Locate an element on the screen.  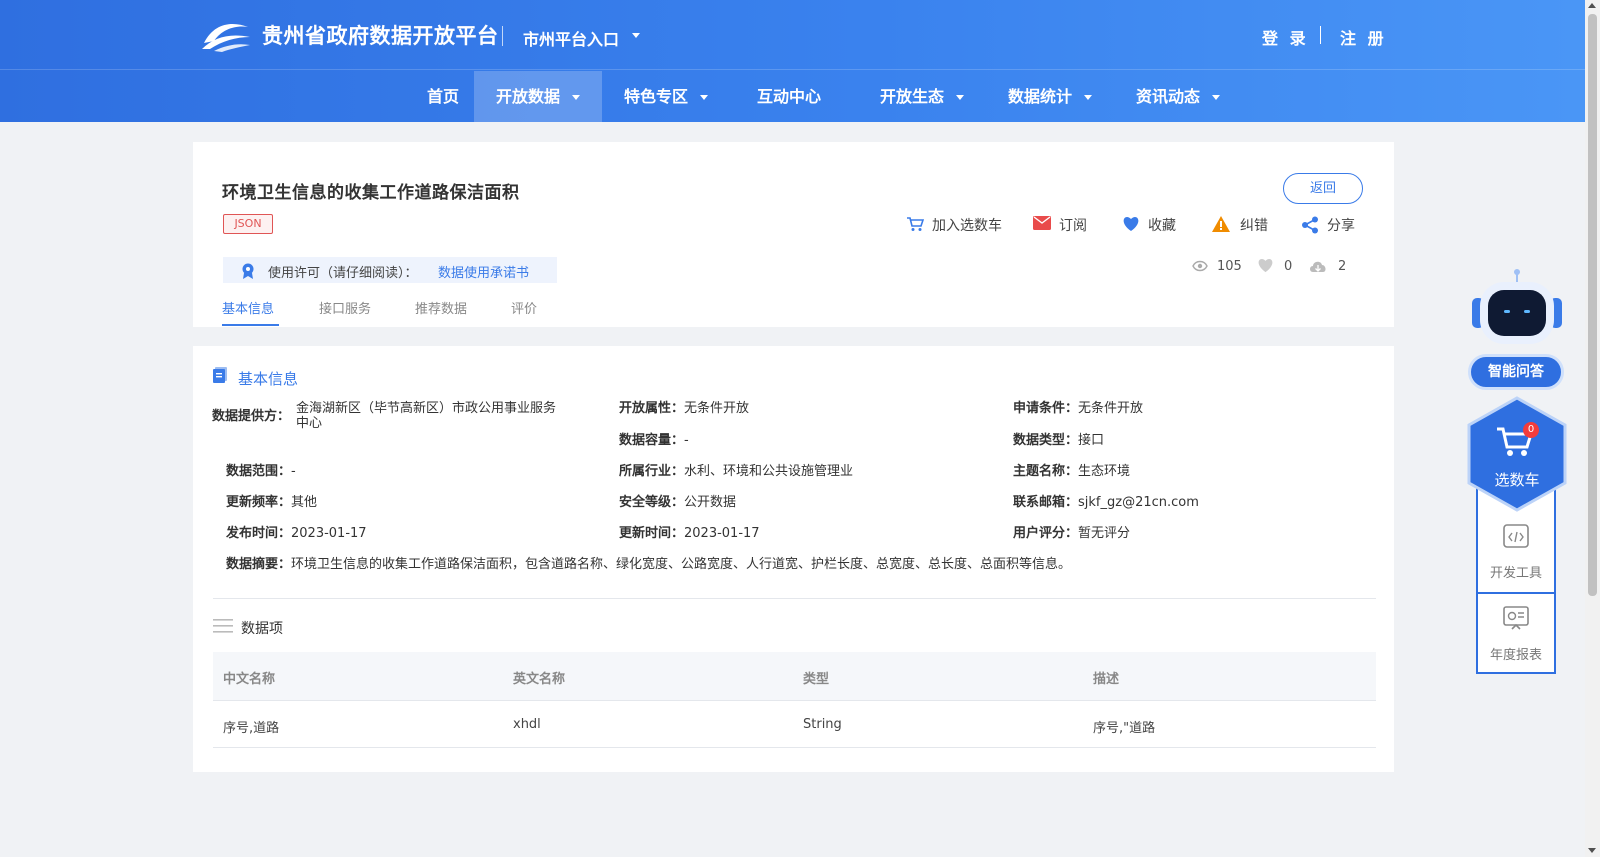
nav-news: 资讯动态 is located at coordinates (1178, 96).